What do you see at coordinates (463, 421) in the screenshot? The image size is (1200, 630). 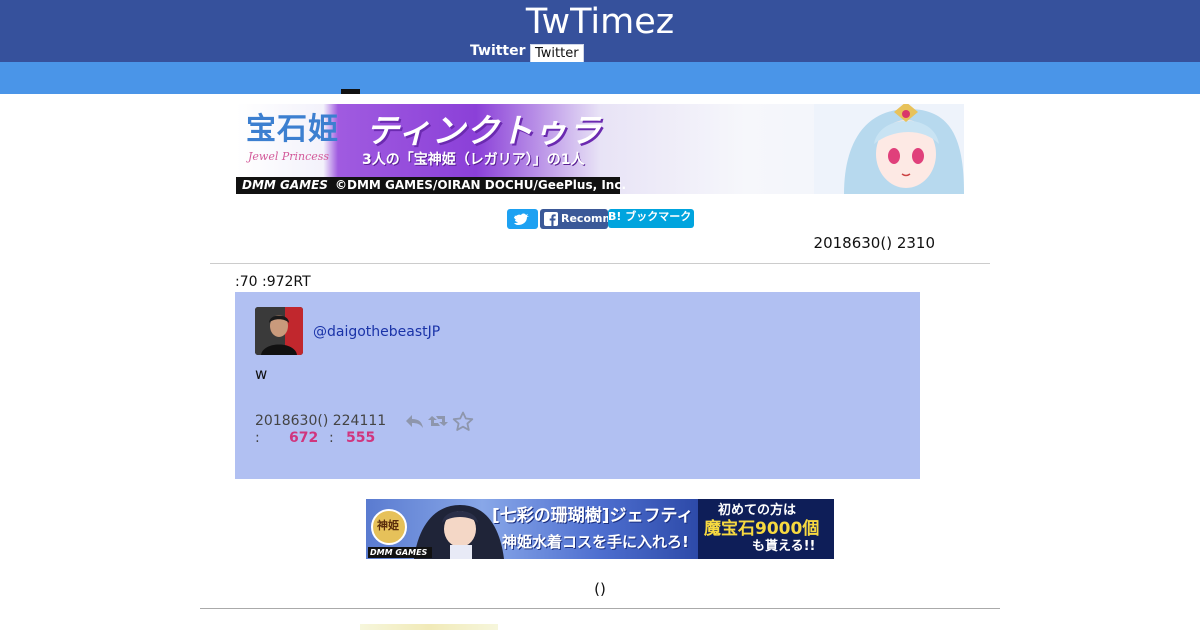 I see `favorite-star-icon` at bounding box center [463, 421].